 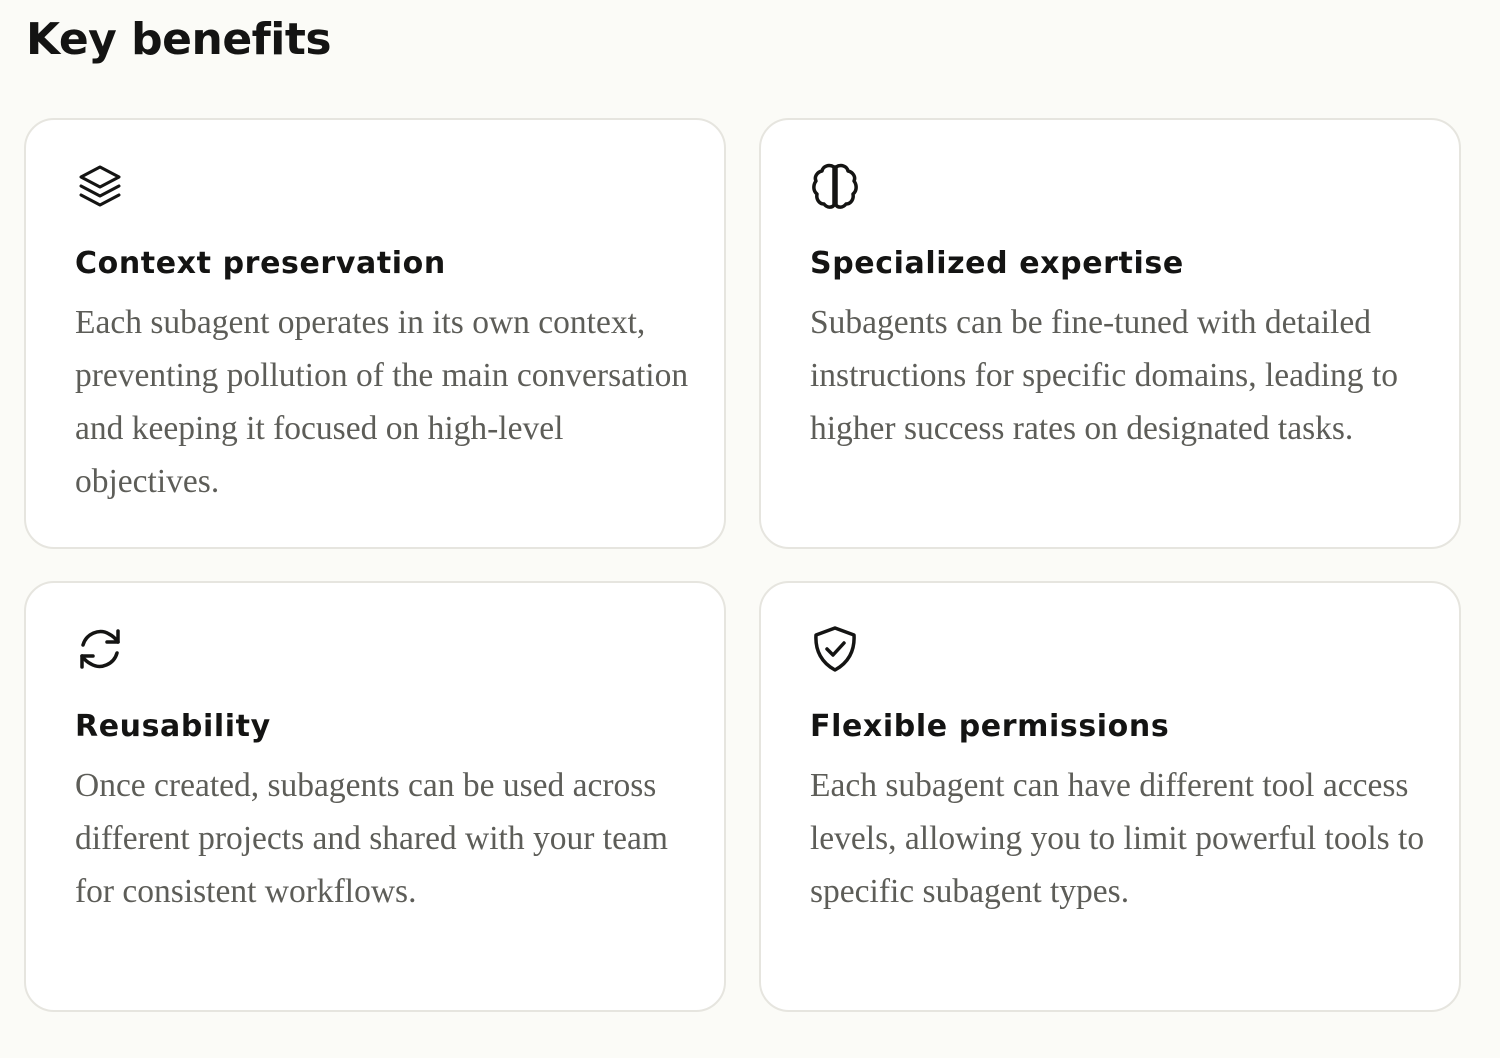 What do you see at coordinates (997, 263) in the screenshot?
I see `card-title: Specialized expertise` at bounding box center [997, 263].